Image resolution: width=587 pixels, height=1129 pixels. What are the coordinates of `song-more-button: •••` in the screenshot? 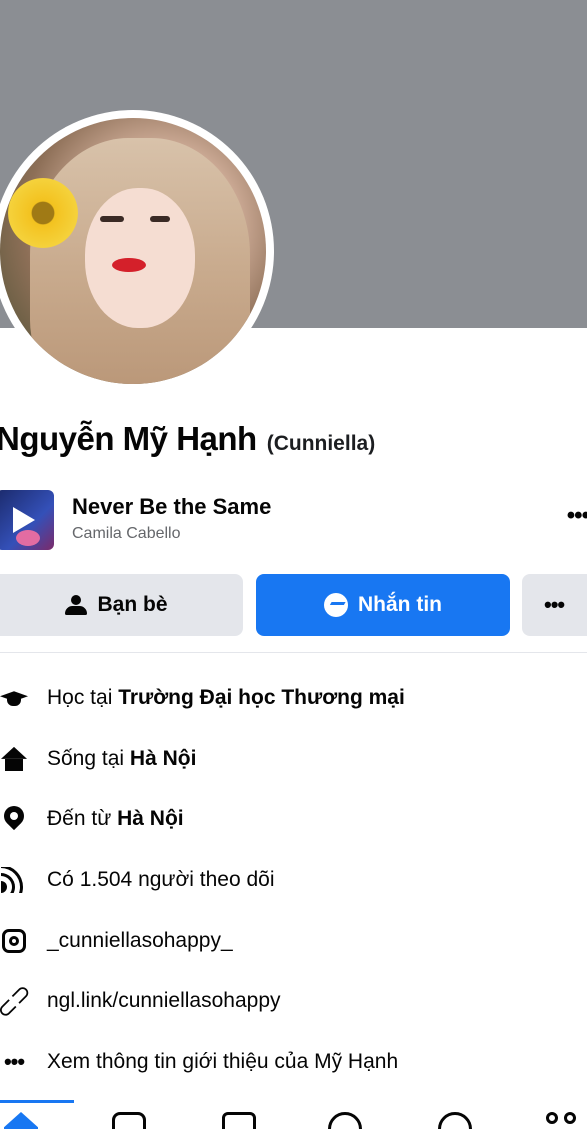 It's located at (577, 516).